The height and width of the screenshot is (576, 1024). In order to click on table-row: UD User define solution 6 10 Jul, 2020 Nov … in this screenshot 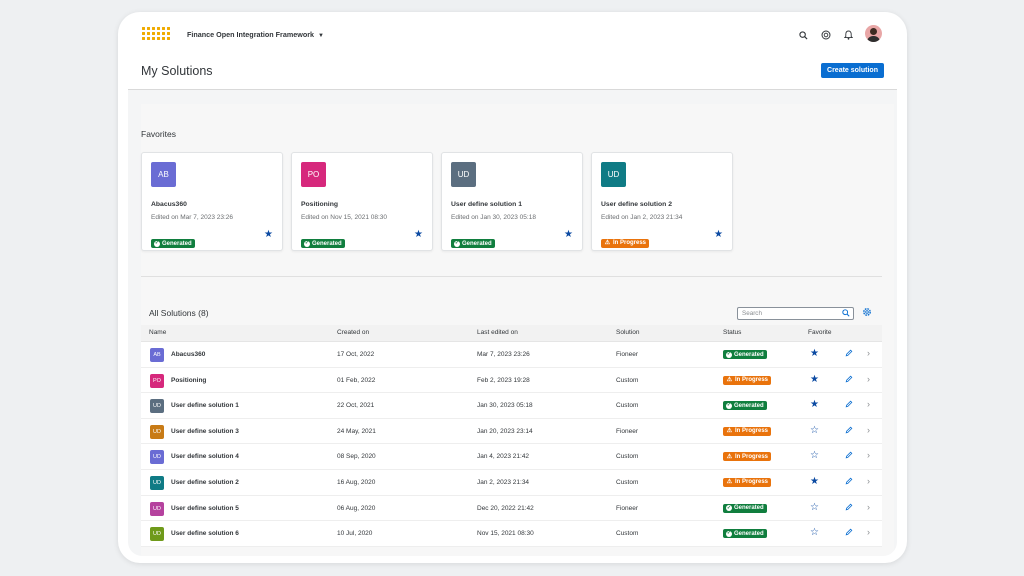, I will do `click(511, 534)`.